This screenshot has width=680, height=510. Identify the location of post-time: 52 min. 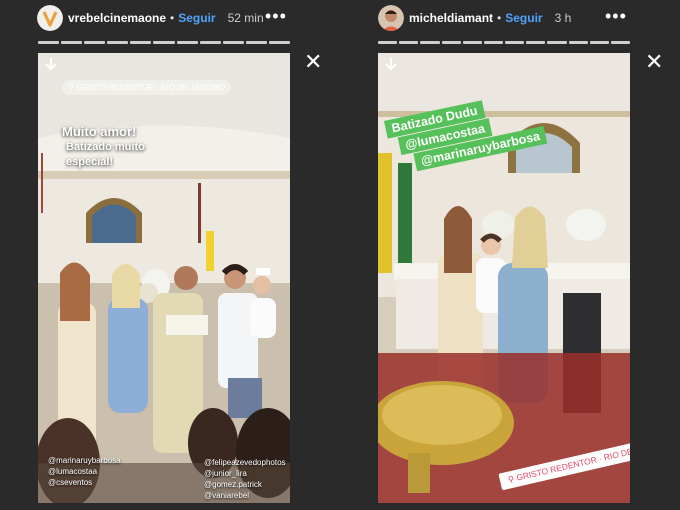
(245, 18).